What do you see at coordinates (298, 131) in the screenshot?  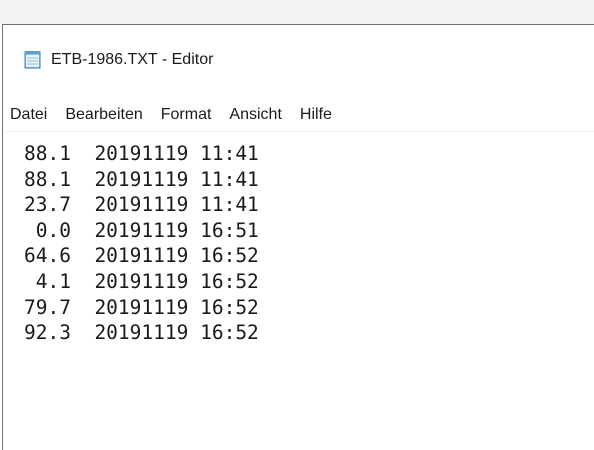 I see `menu-divider` at bounding box center [298, 131].